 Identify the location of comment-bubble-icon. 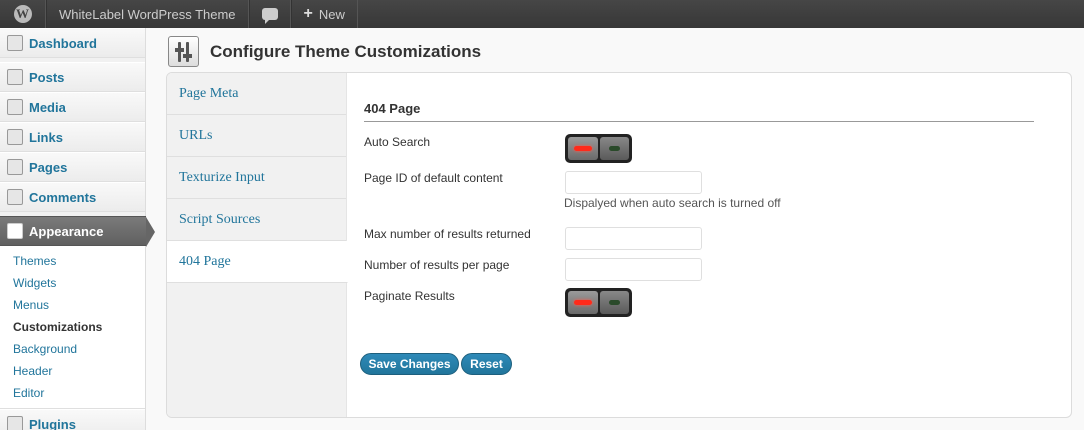
(269, 16).